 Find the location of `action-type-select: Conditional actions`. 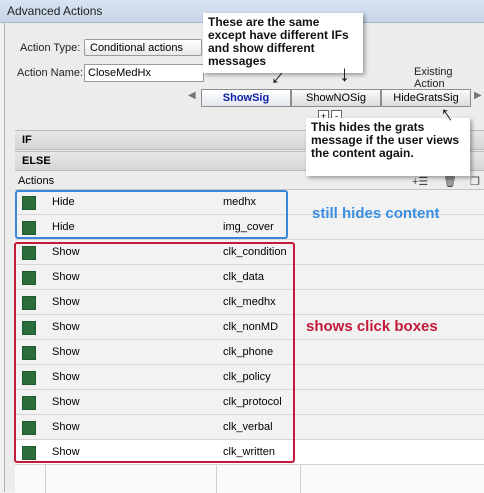

action-type-select: Conditional actions is located at coordinates (143, 47).